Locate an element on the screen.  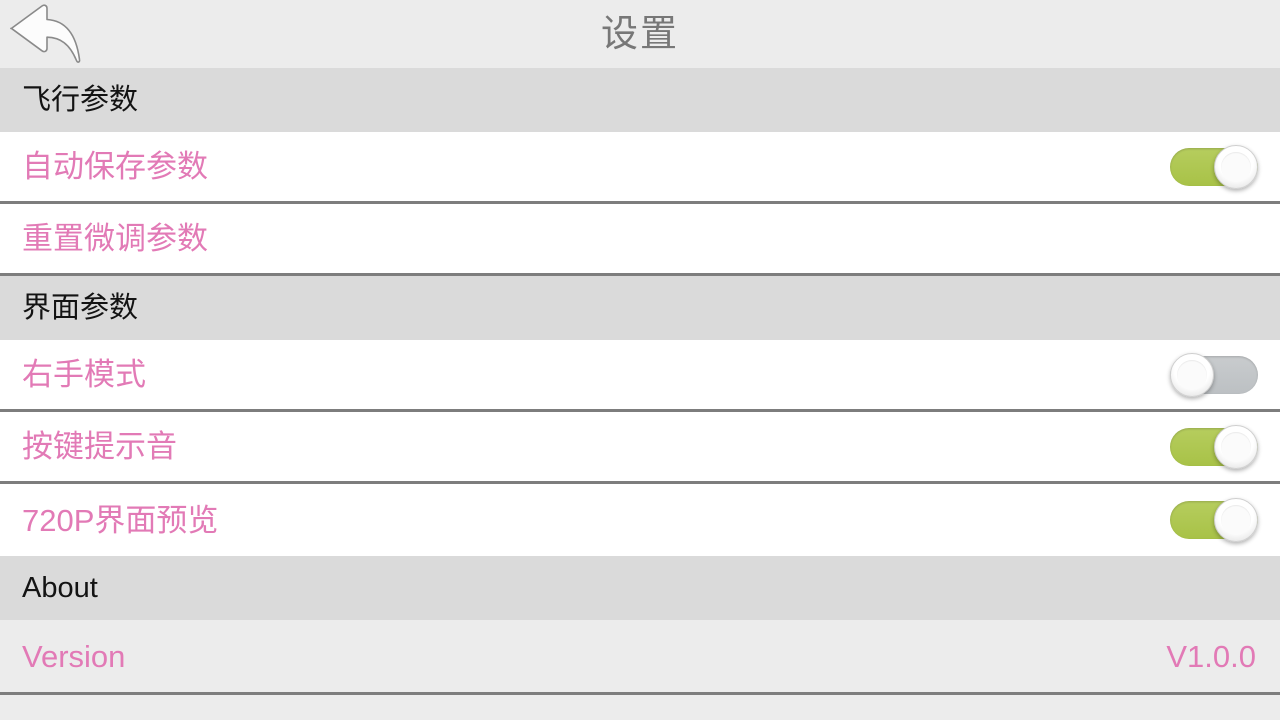
toggle-preview-720p is located at coordinates (1214, 520).